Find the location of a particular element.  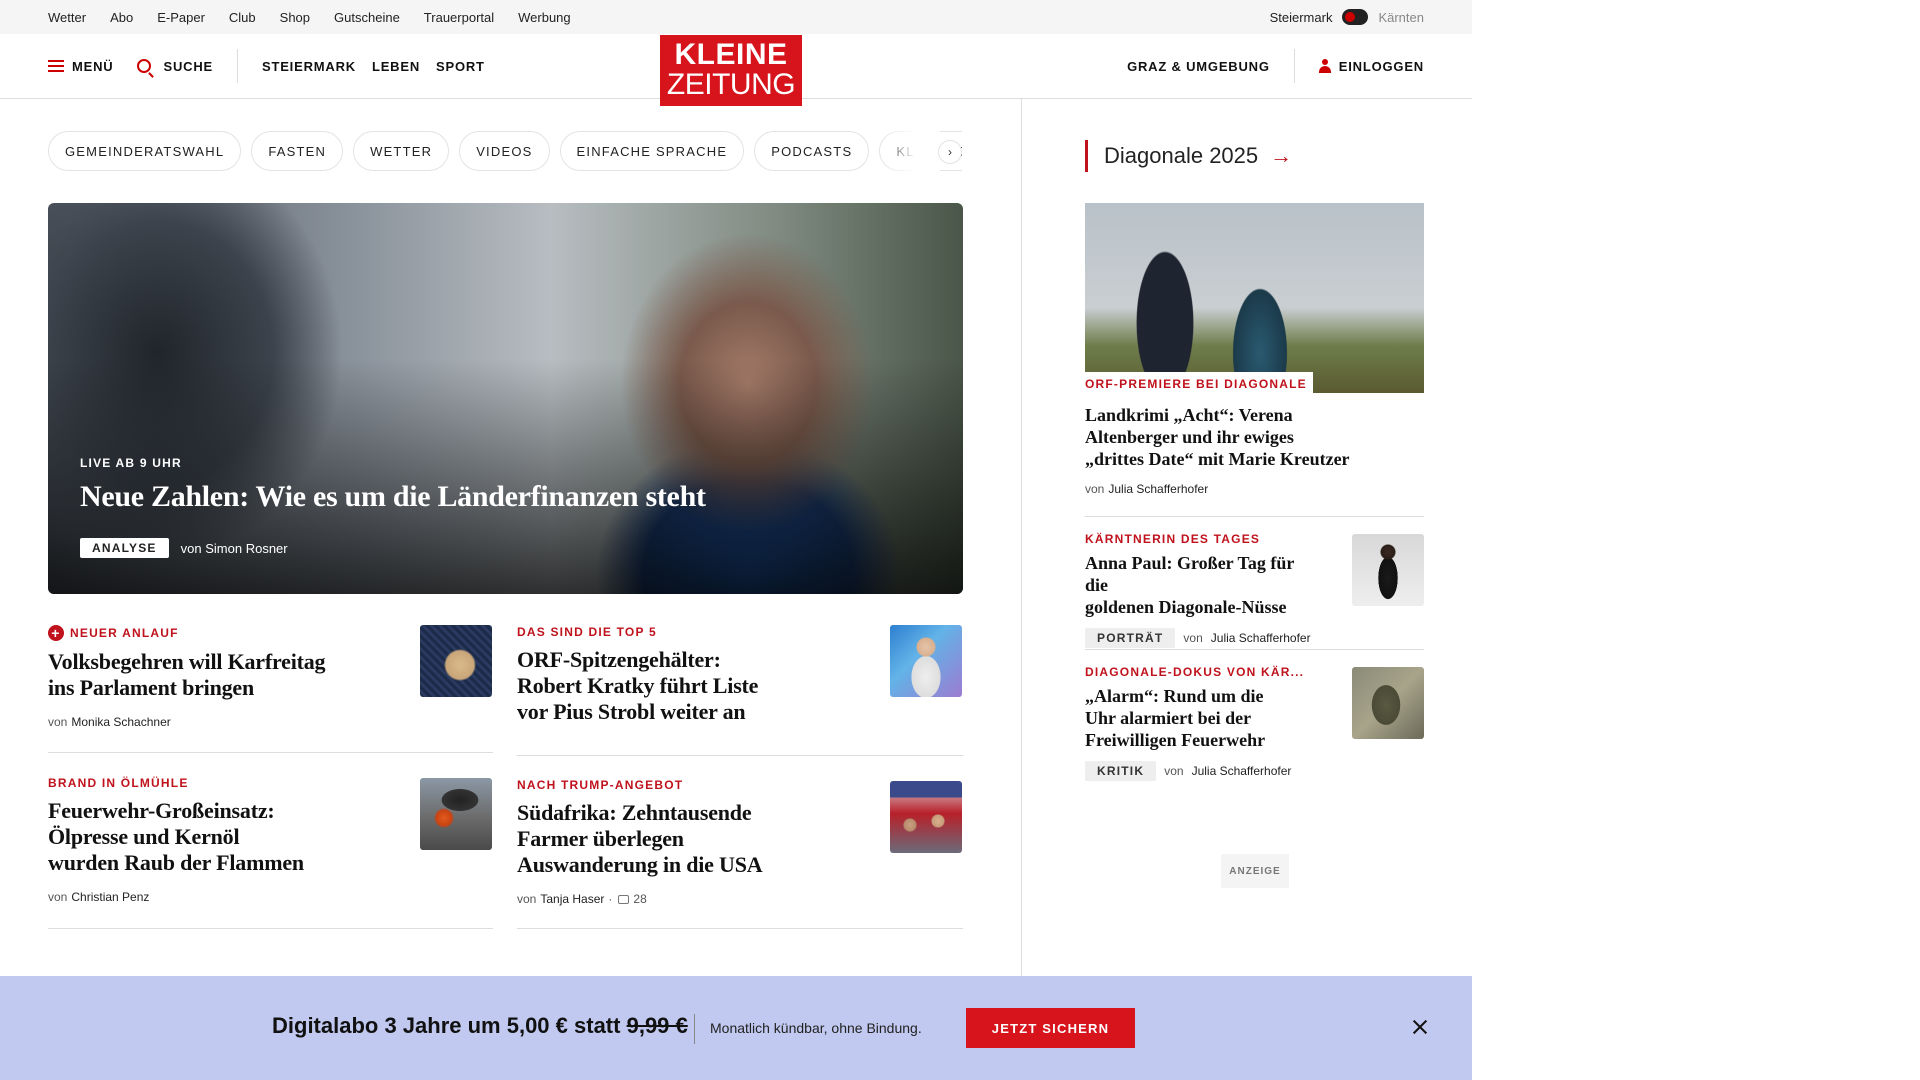

teaser-title-line: wurden Raub der Flammen is located at coordinates (176, 862).